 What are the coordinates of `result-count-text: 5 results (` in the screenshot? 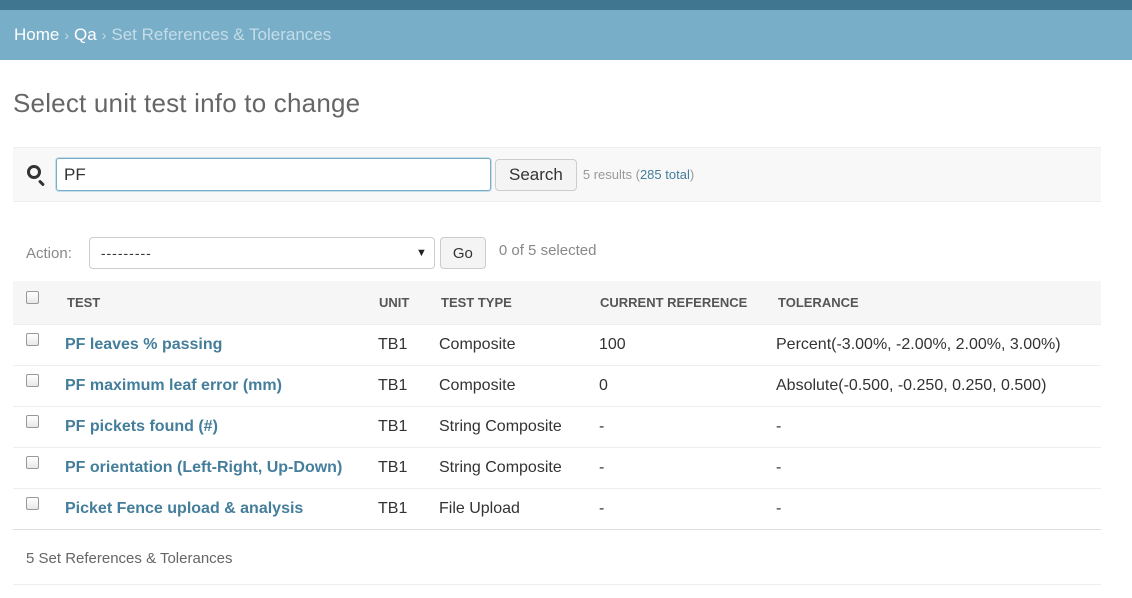 It's located at (611, 174).